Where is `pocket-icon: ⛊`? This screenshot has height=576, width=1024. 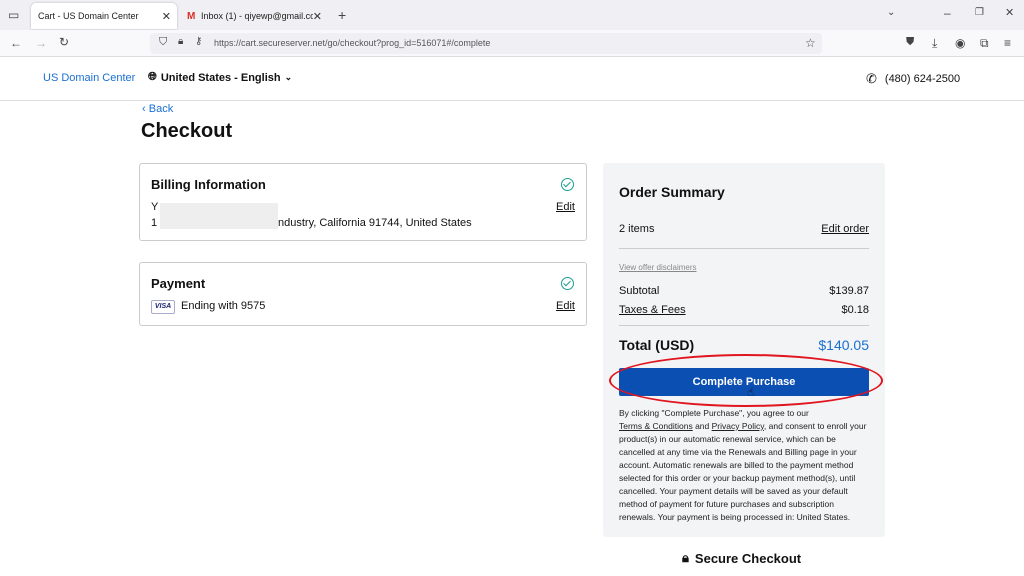
pocket-icon: ⛊ is located at coordinates (910, 42).